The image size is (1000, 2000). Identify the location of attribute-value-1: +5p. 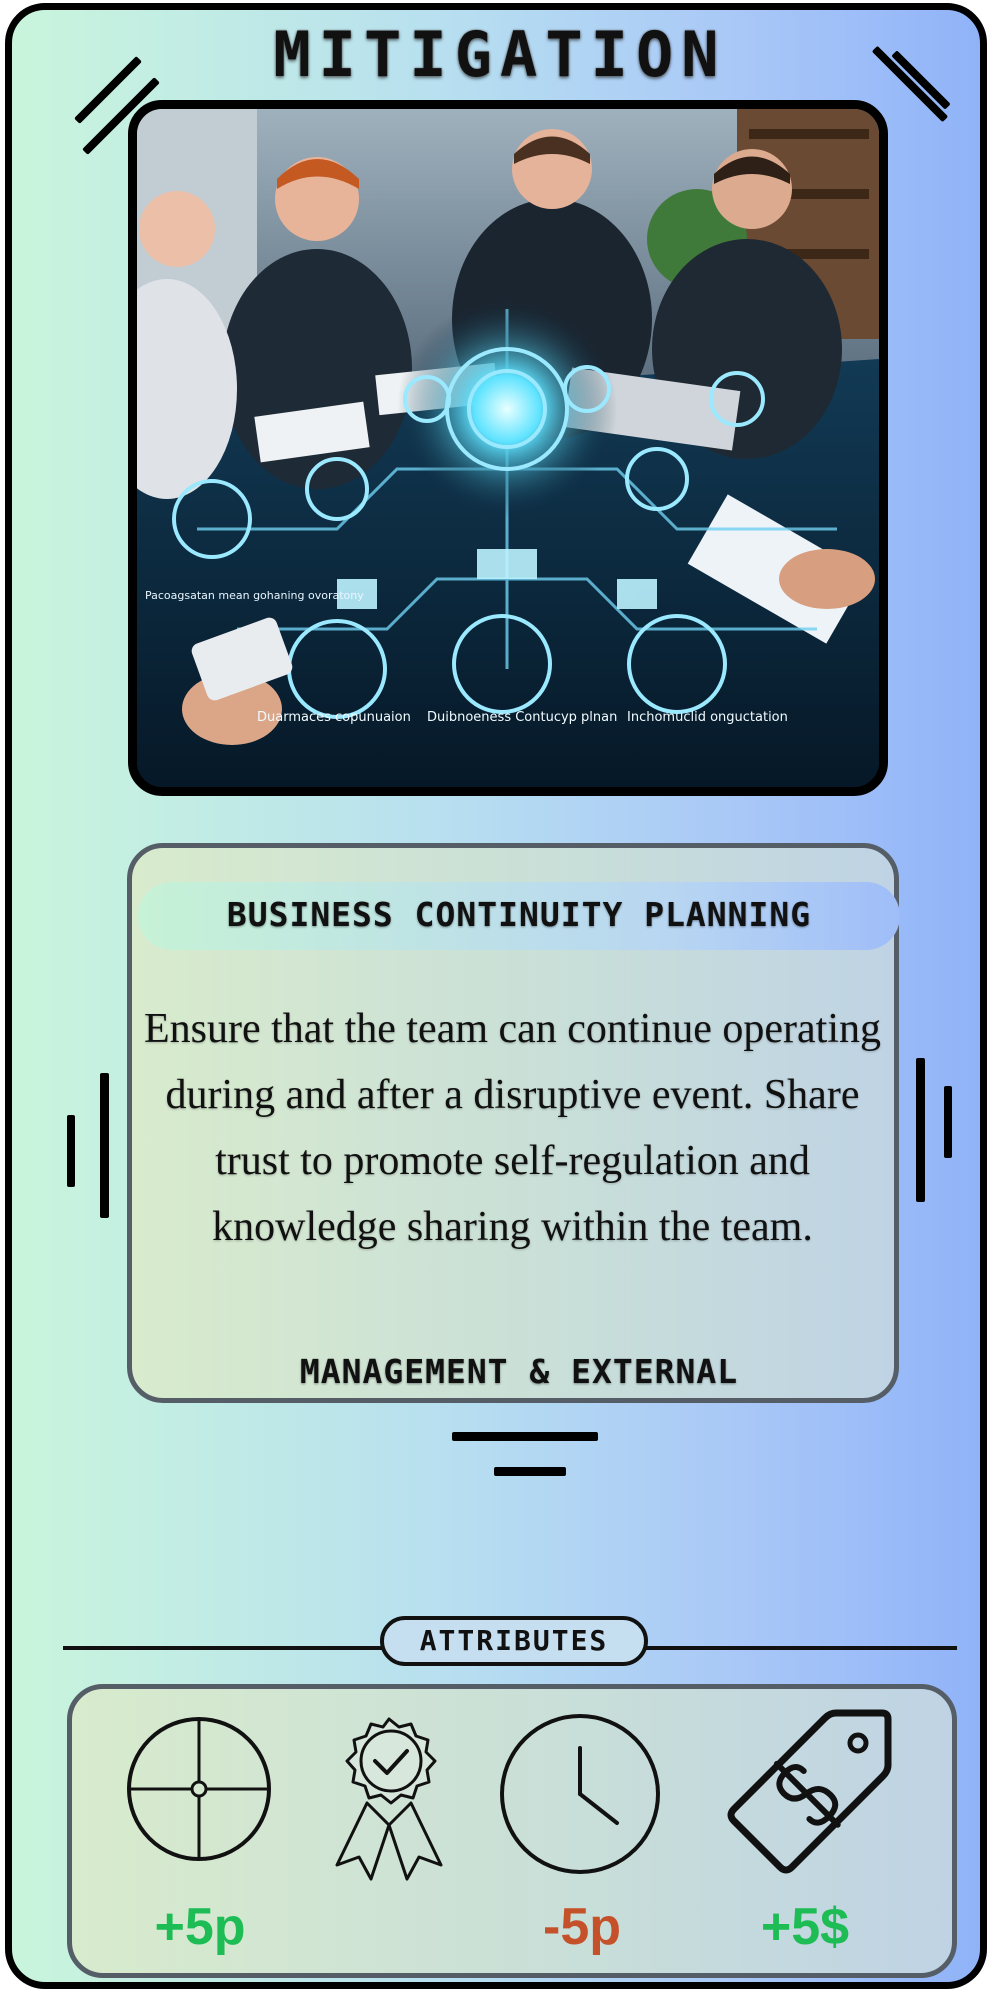
(200, 1927).